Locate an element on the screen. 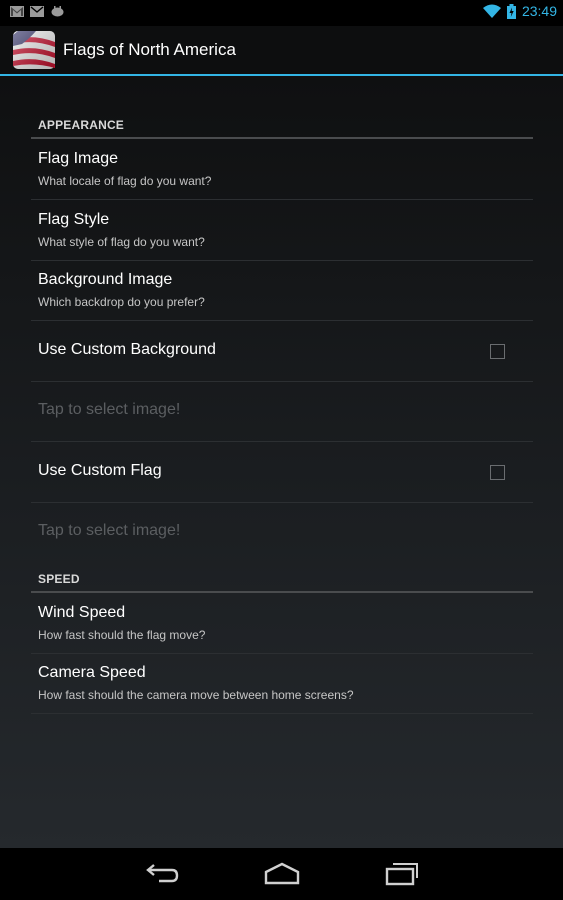 This screenshot has width=563, height=900. status-time: 23:49 is located at coordinates (539, 11).